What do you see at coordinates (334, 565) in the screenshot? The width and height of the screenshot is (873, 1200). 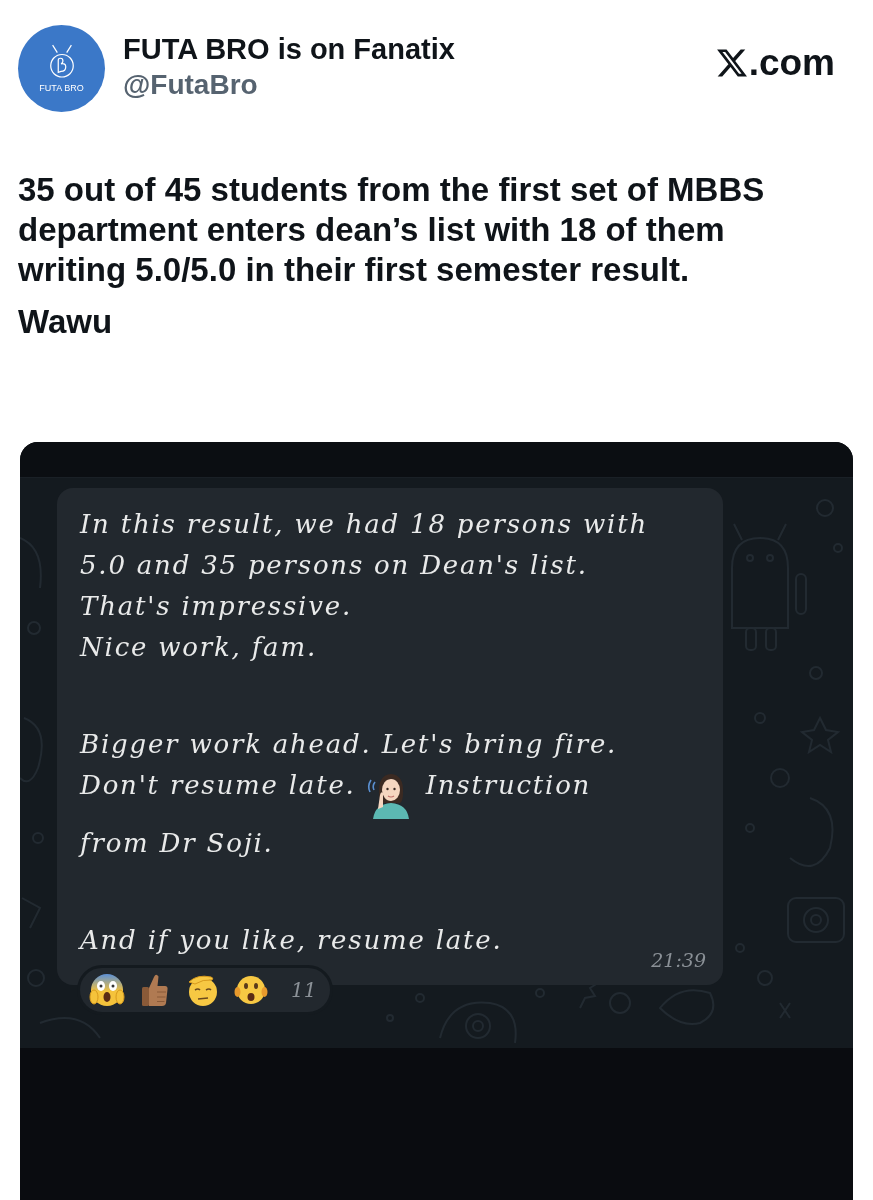 I see `message-line: 5.0 and 35 persons on Dean's list.` at bounding box center [334, 565].